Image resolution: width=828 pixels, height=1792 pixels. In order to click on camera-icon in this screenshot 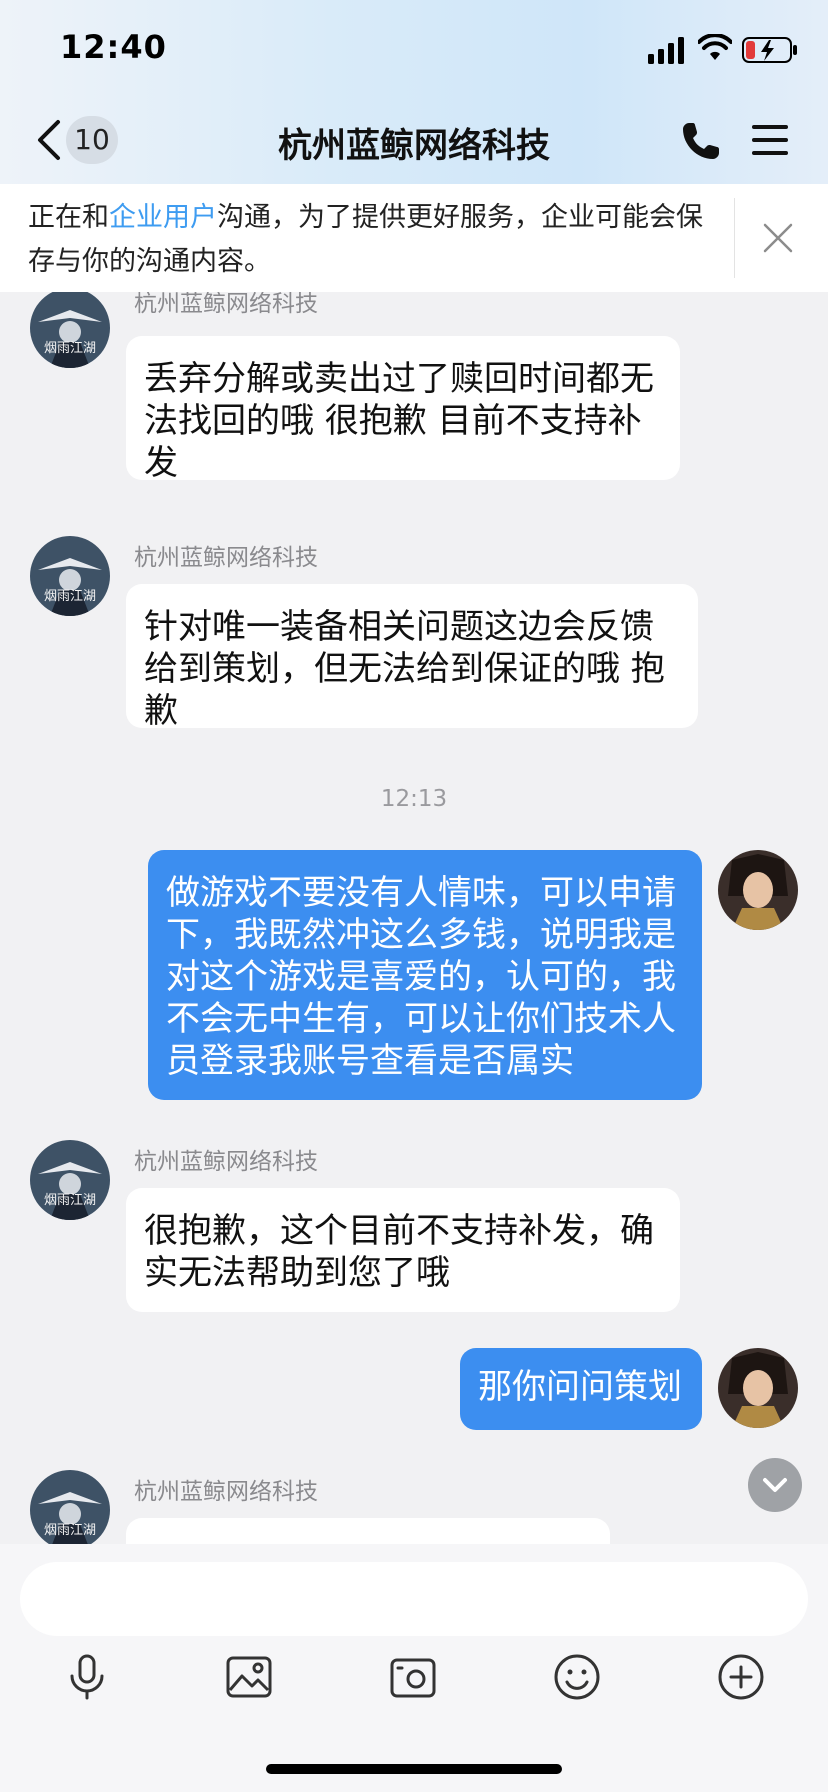, I will do `click(413, 1677)`.